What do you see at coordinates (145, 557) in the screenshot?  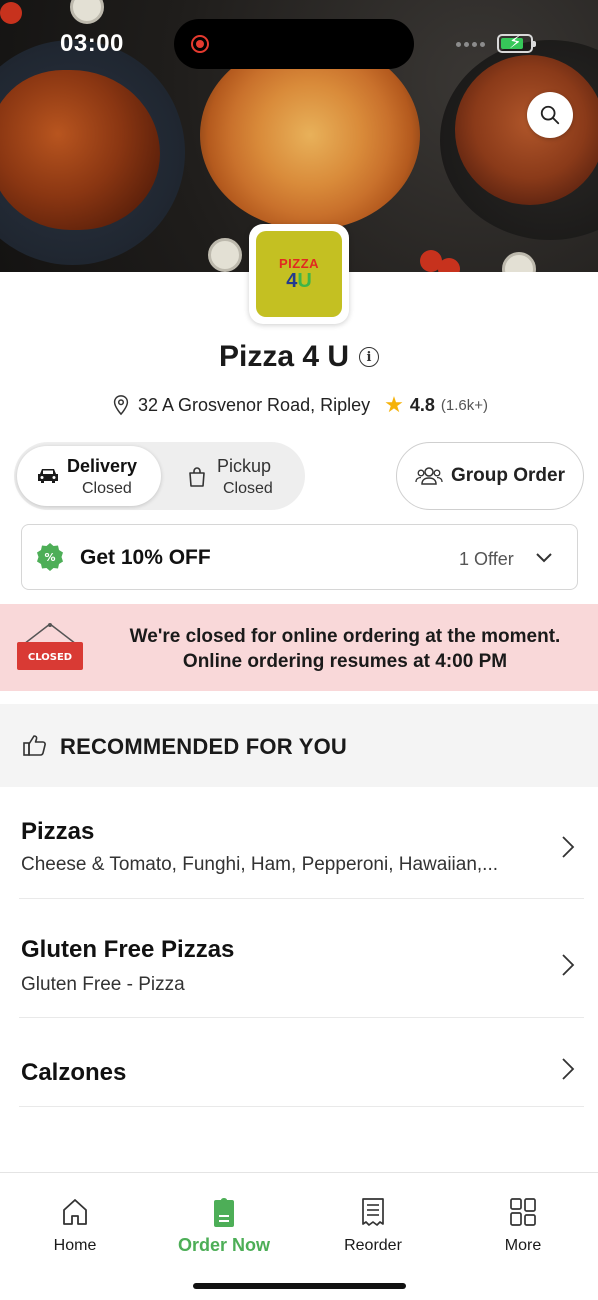 I see `offer-title: Get 10% OFF` at bounding box center [145, 557].